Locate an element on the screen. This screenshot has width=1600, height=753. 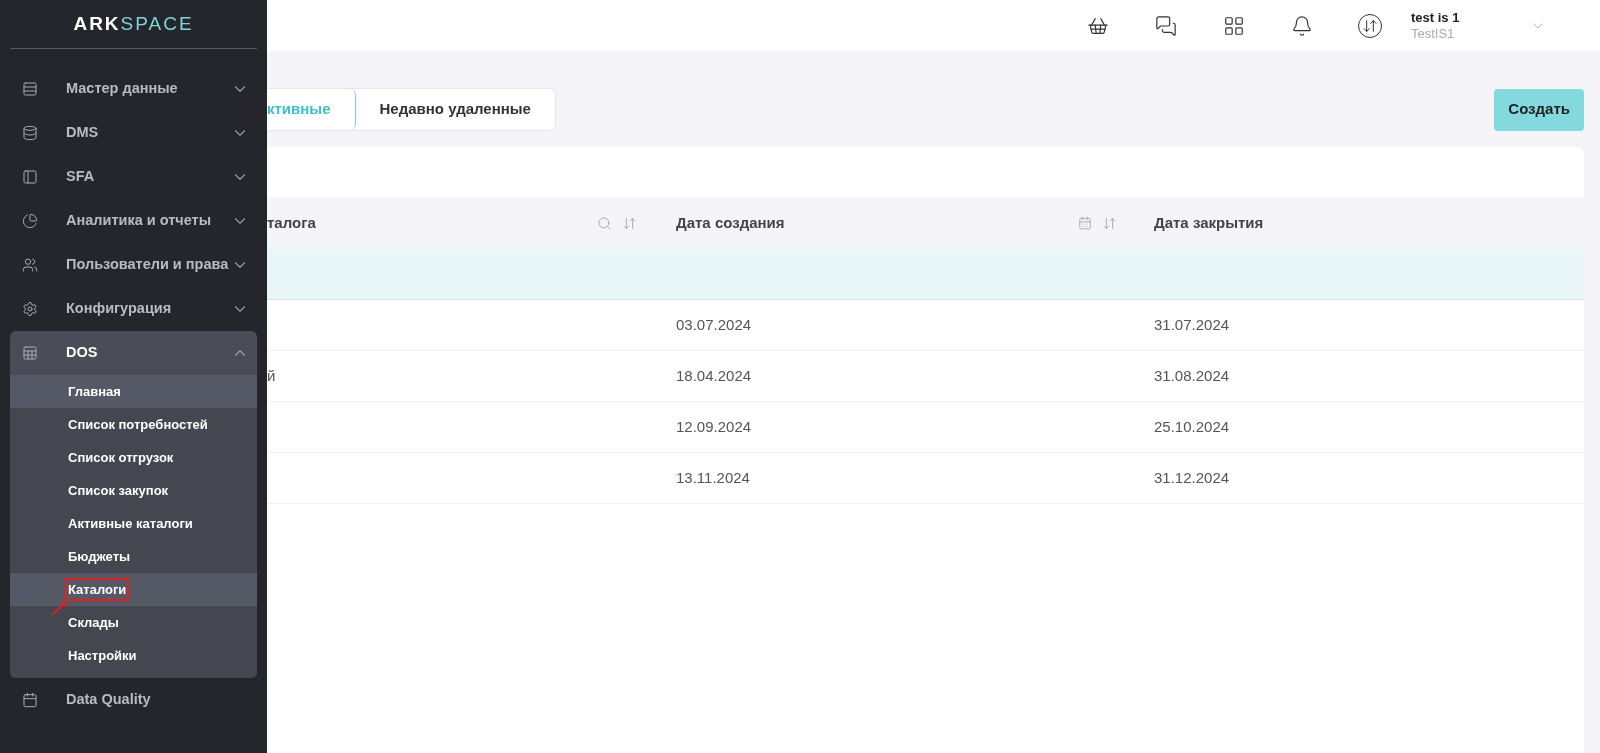
nav-label: Data Quality is located at coordinates (108, 700).